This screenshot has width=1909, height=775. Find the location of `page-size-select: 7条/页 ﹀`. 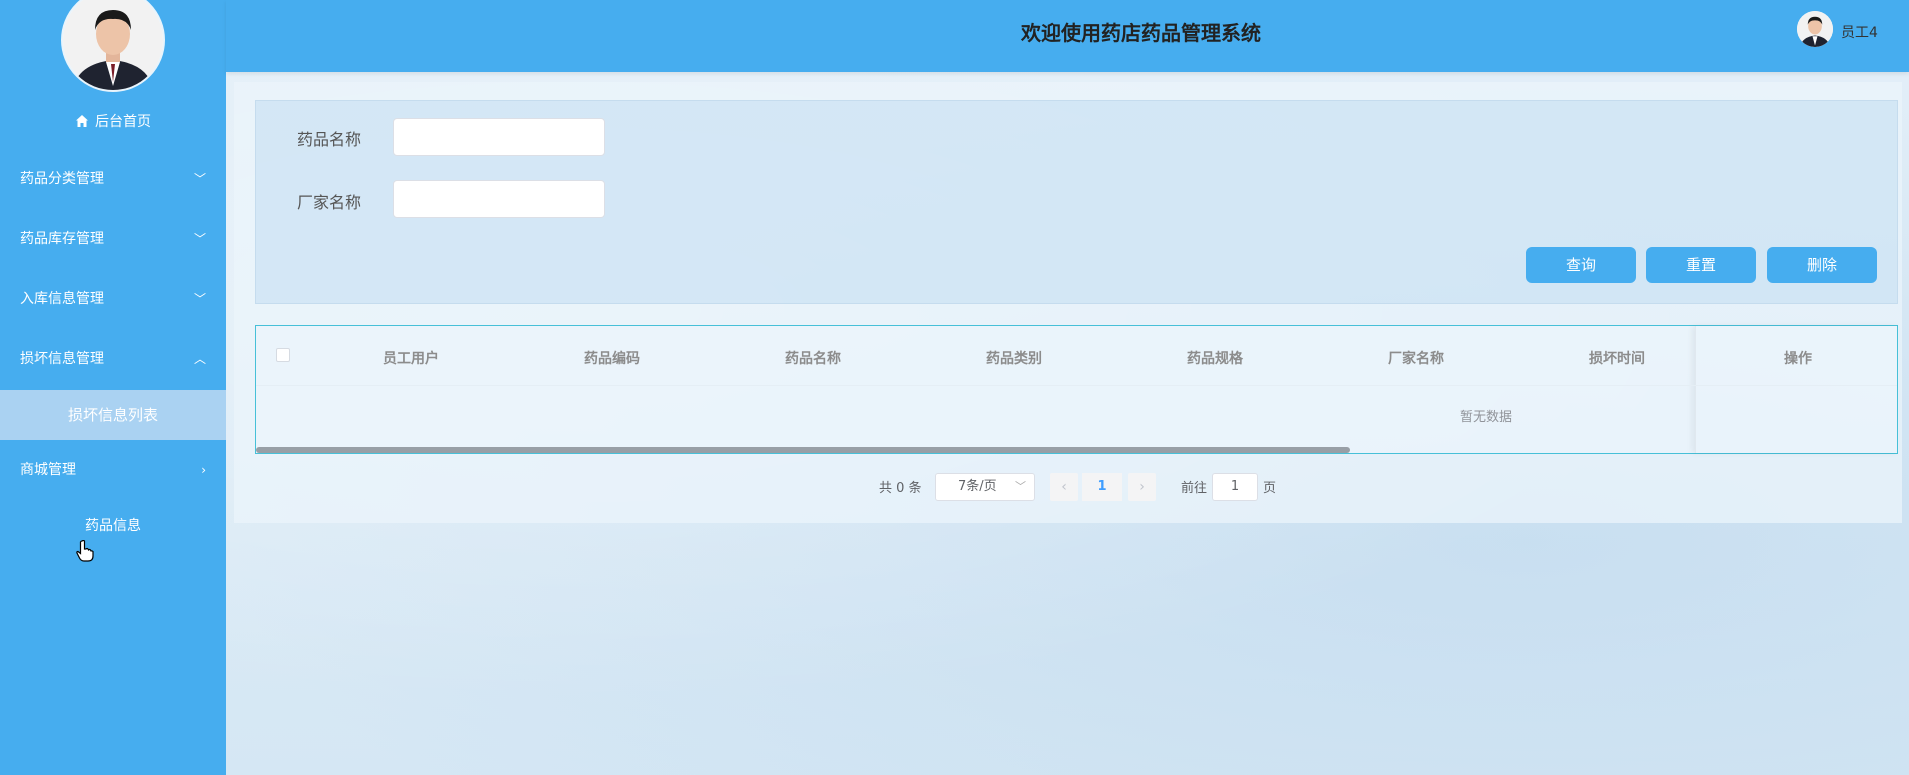

page-size-select: 7条/页 ﹀ is located at coordinates (985, 487).